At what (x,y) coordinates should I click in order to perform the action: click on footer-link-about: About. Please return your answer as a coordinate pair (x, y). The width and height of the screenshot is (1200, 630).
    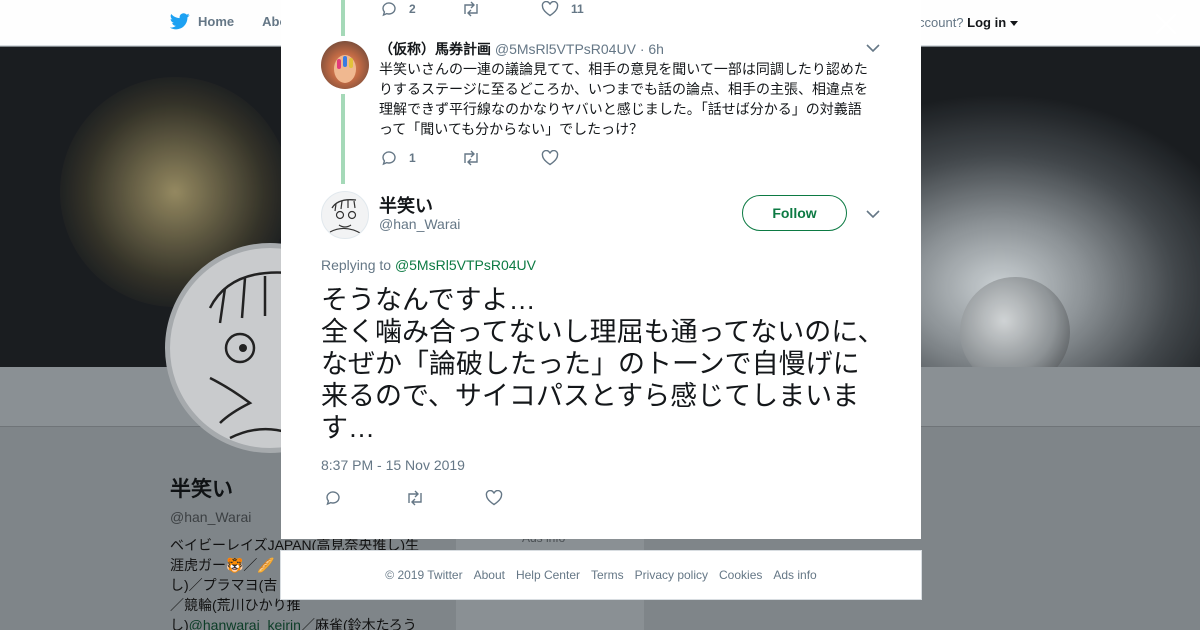
    Looking at the image, I should click on (489, 575).